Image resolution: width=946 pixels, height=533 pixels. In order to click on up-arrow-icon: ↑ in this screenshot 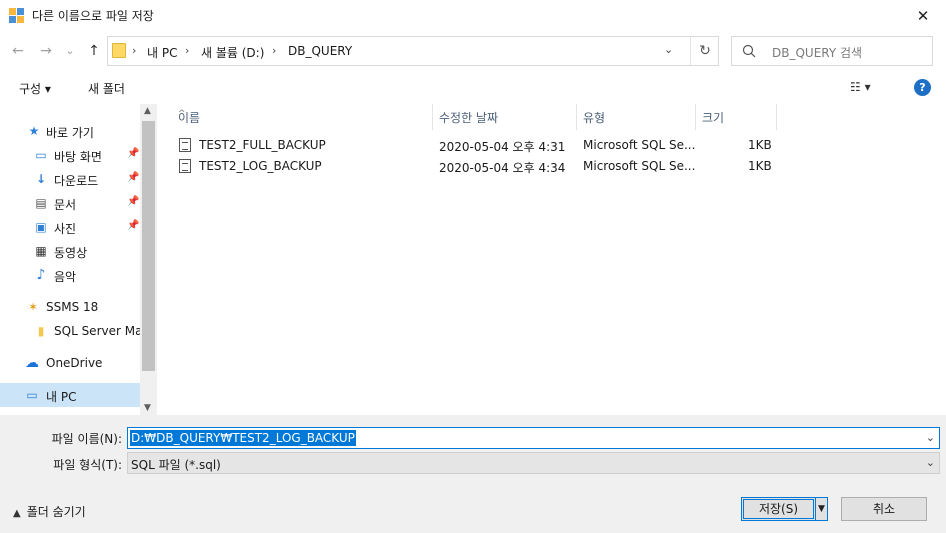, I will do `click(94, 51)`.